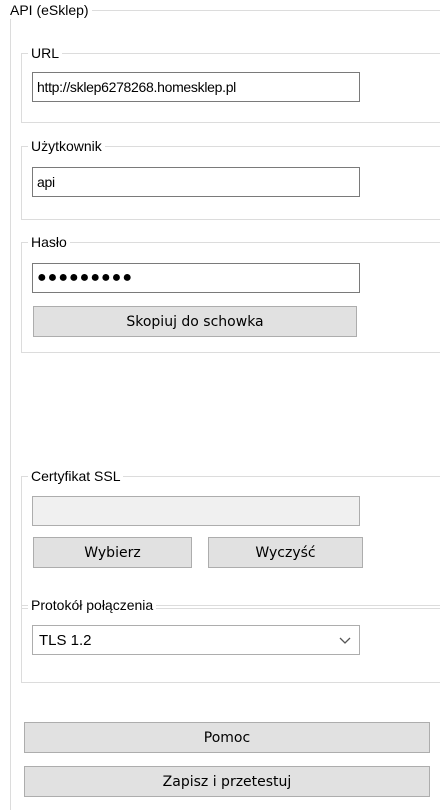  Describe the element at coordinates (66, 146) in the screenshot. I see `user-group-title: Użytkownik` at that location.